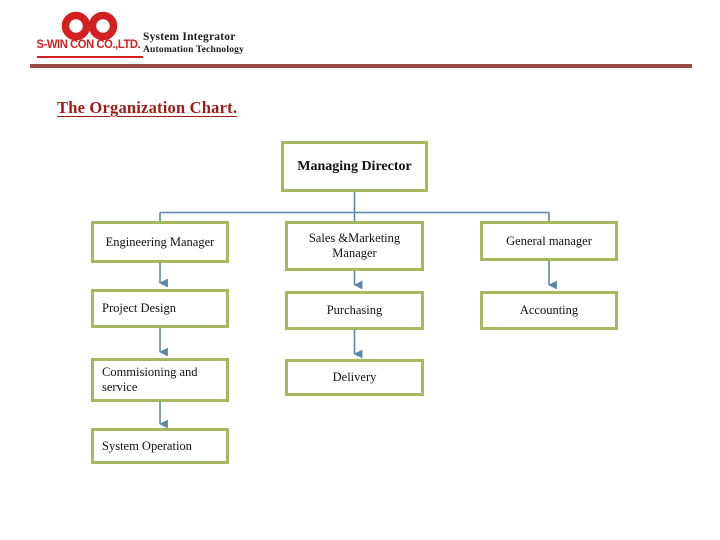 The height and width of the screenshot is (540, 720). I want to click on node-label: Sales &Marketing Manager, so click(354, 245).